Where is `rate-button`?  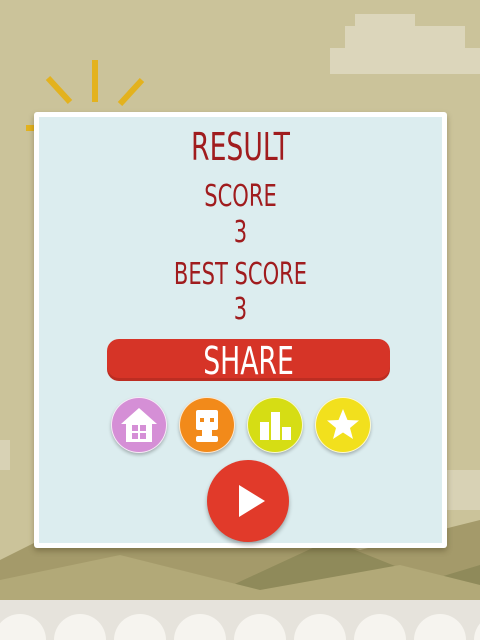
rate-button is located at coordinates (343, 425).